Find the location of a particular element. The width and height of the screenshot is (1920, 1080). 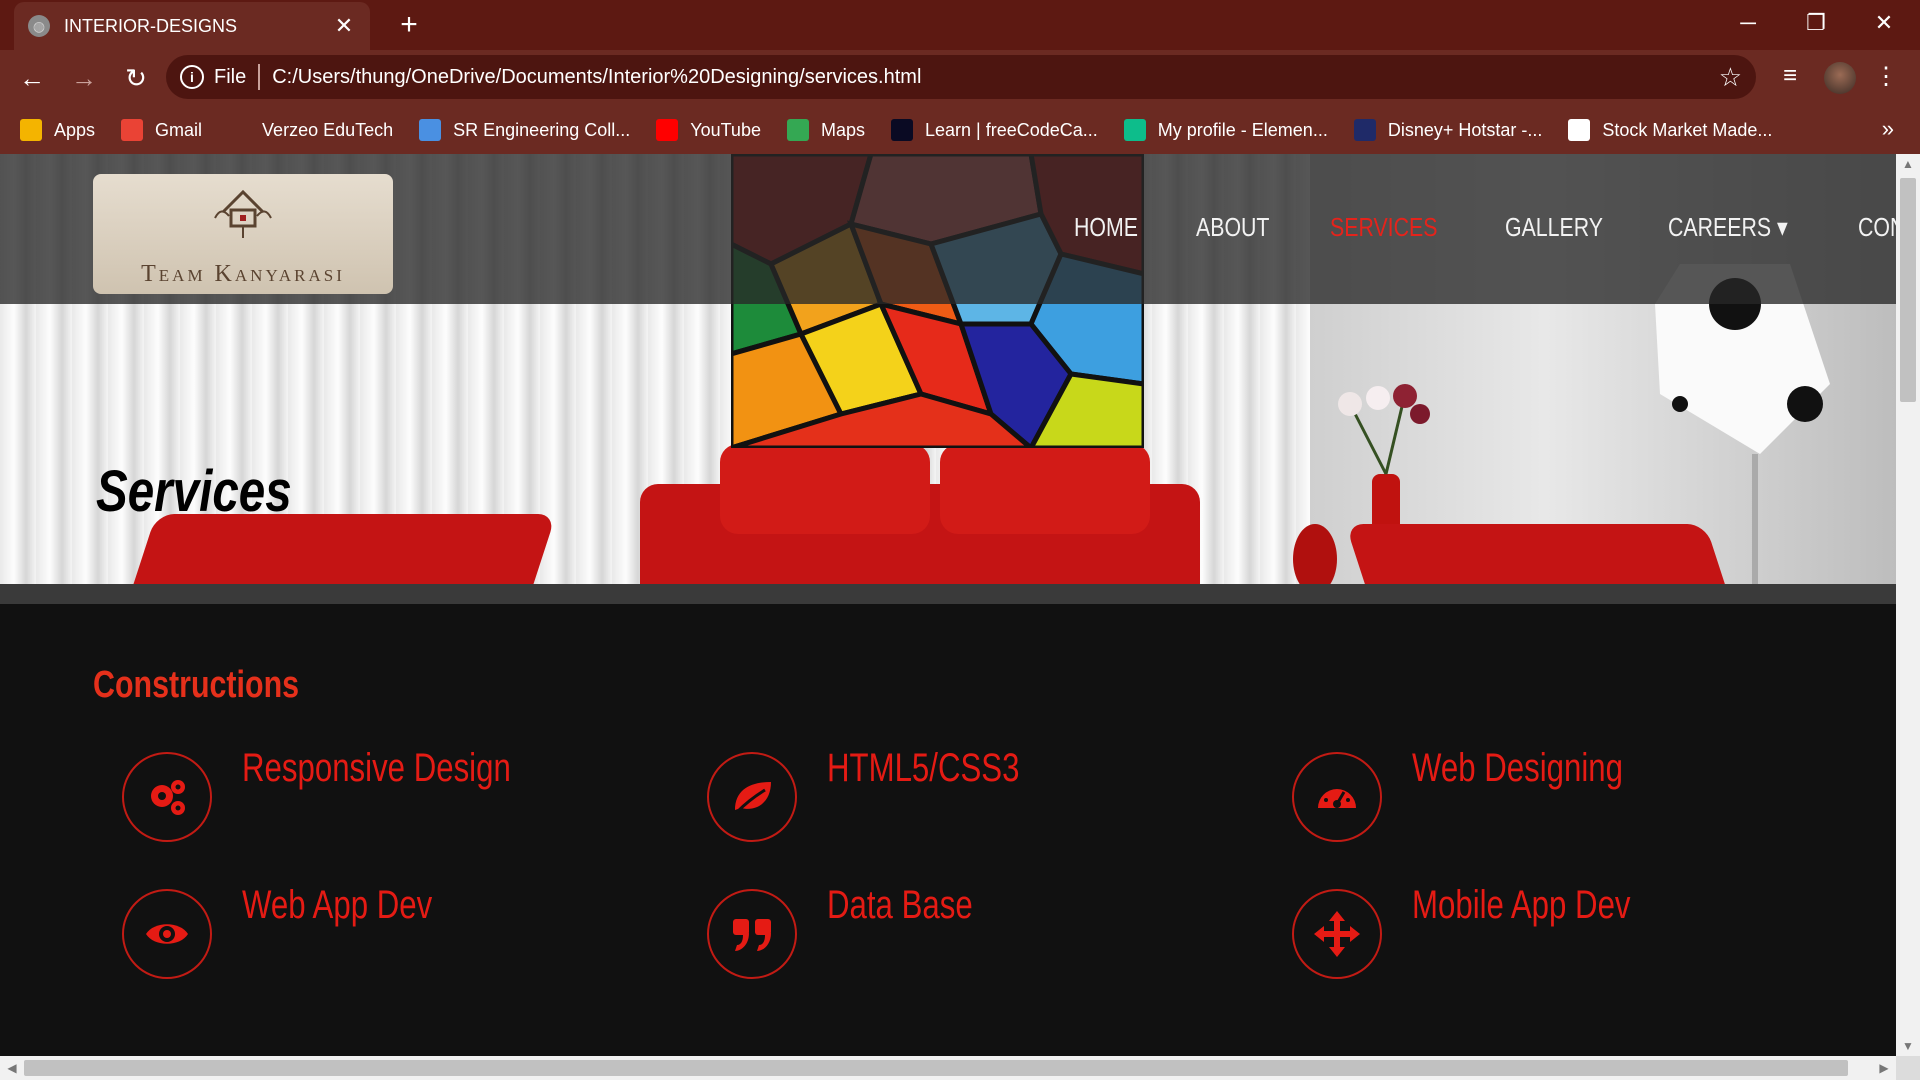

page-title: Services is located at coordinates (194, 491).